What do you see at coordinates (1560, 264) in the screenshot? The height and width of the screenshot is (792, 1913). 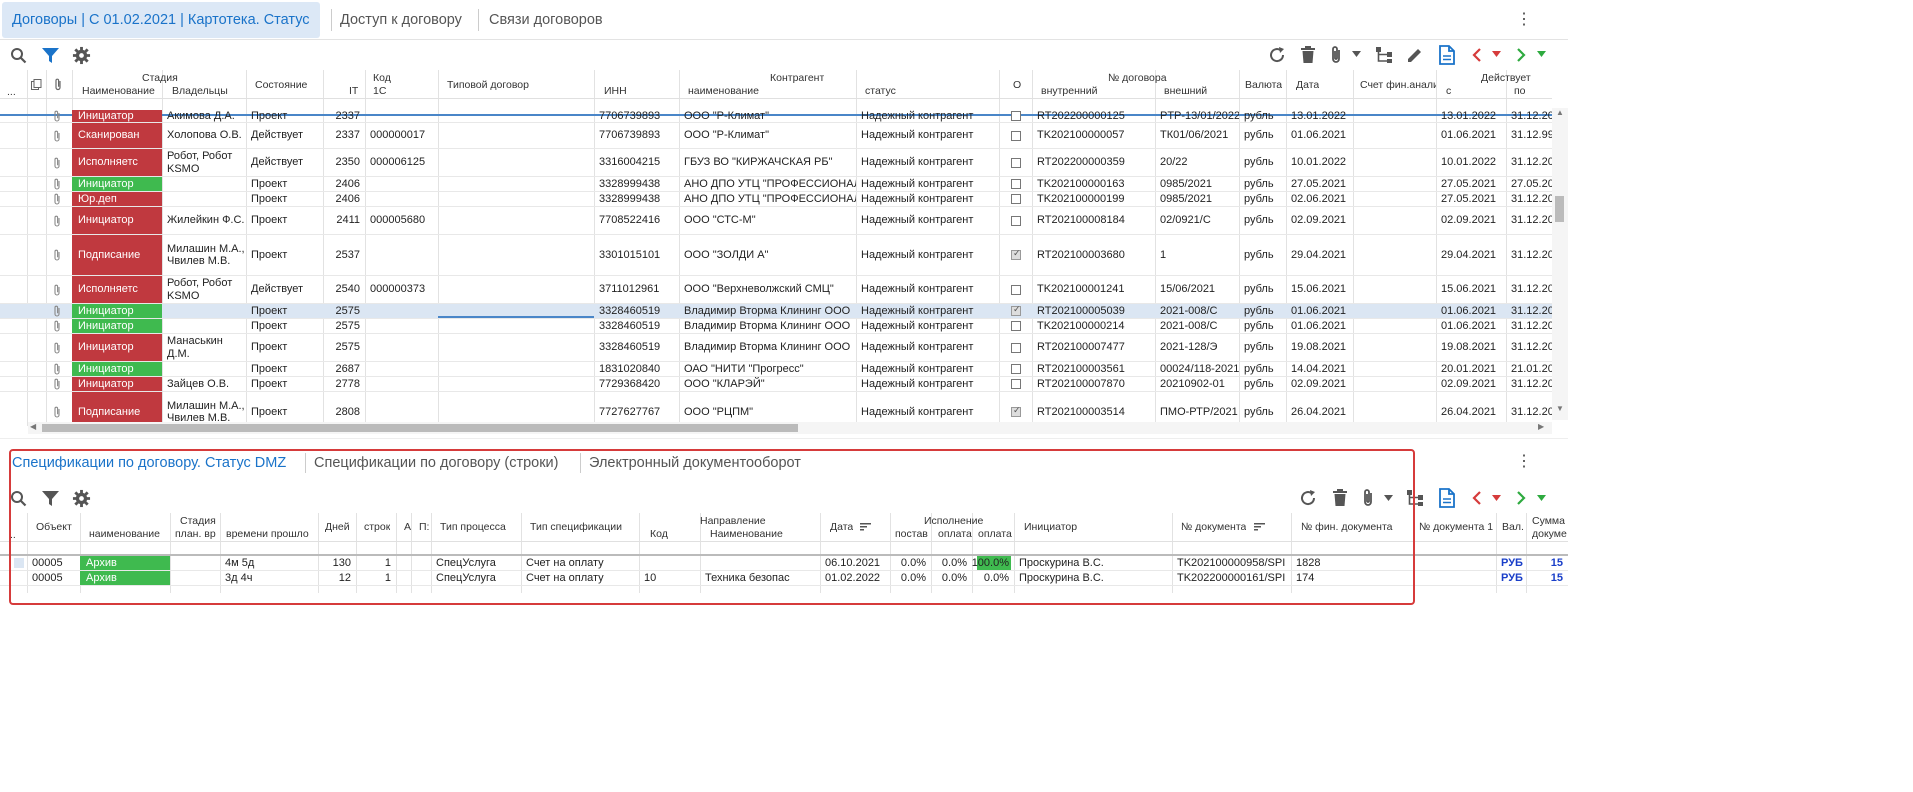 I see `vertical-scrollbar: ▲ ▼` at bounding box center [1560, 264].